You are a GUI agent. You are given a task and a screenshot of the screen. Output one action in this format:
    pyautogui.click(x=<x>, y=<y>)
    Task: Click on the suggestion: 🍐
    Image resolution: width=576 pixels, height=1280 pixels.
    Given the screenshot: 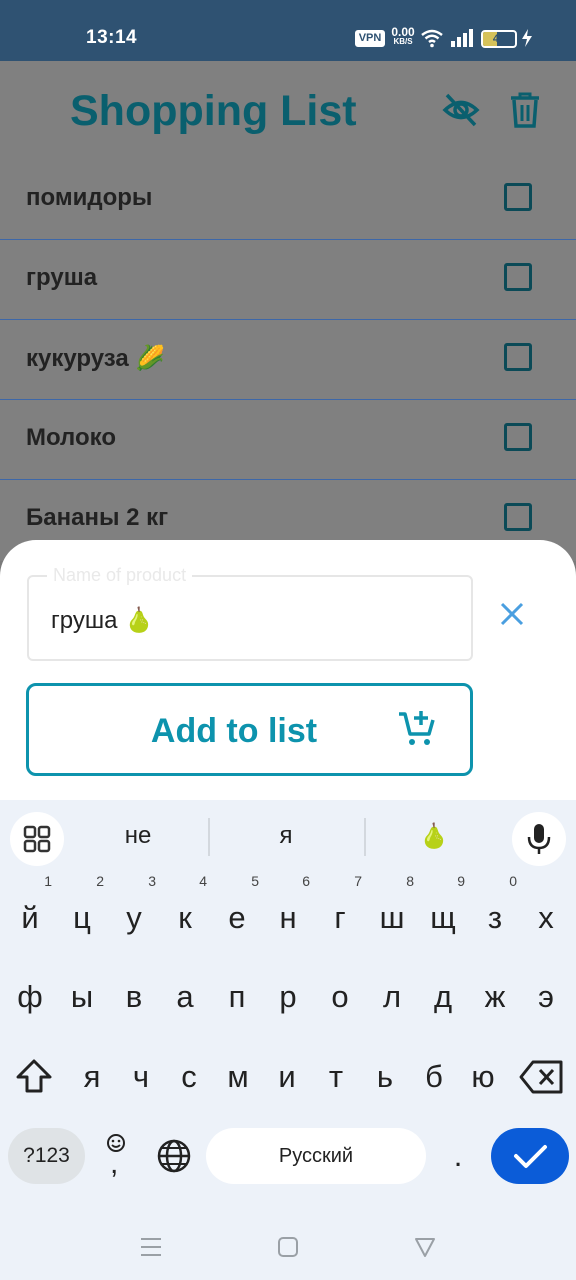 What is the action you would take?
    pyautogui.click(x=434, y=836)
    